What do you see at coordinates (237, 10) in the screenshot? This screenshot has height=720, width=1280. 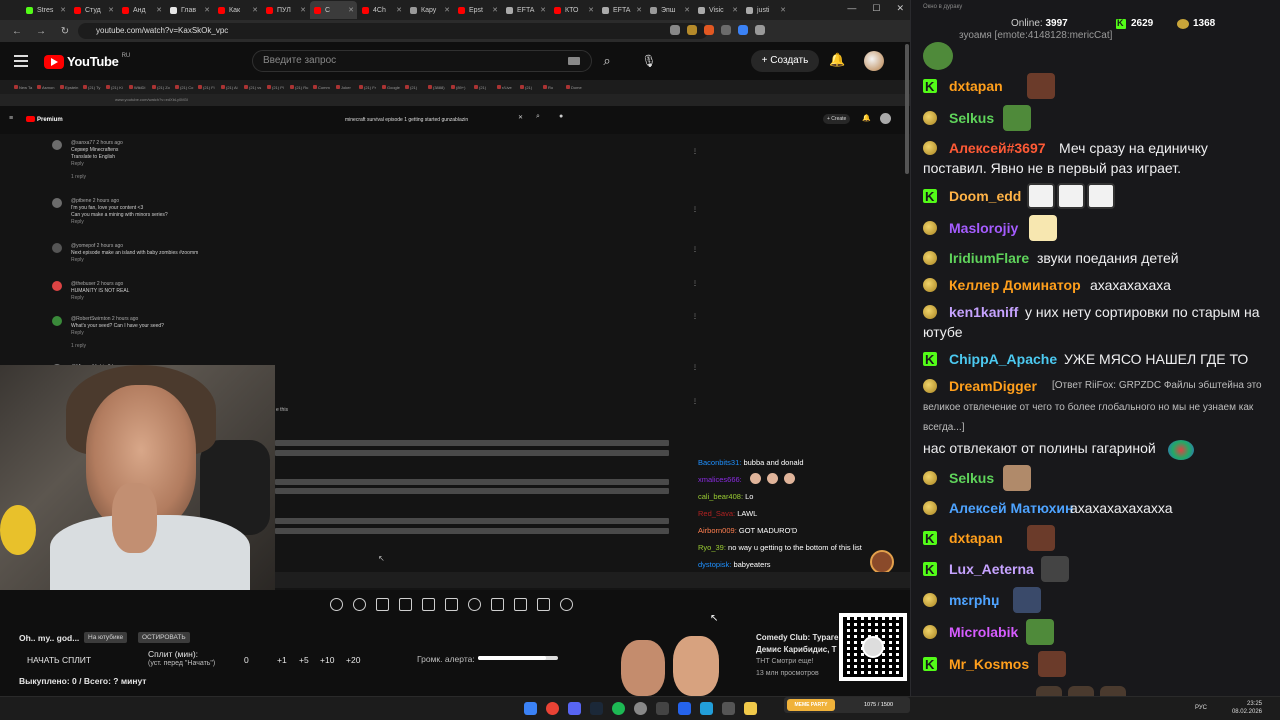 I see `browser-tab: Как ✕` at bounding box center [237, 10].